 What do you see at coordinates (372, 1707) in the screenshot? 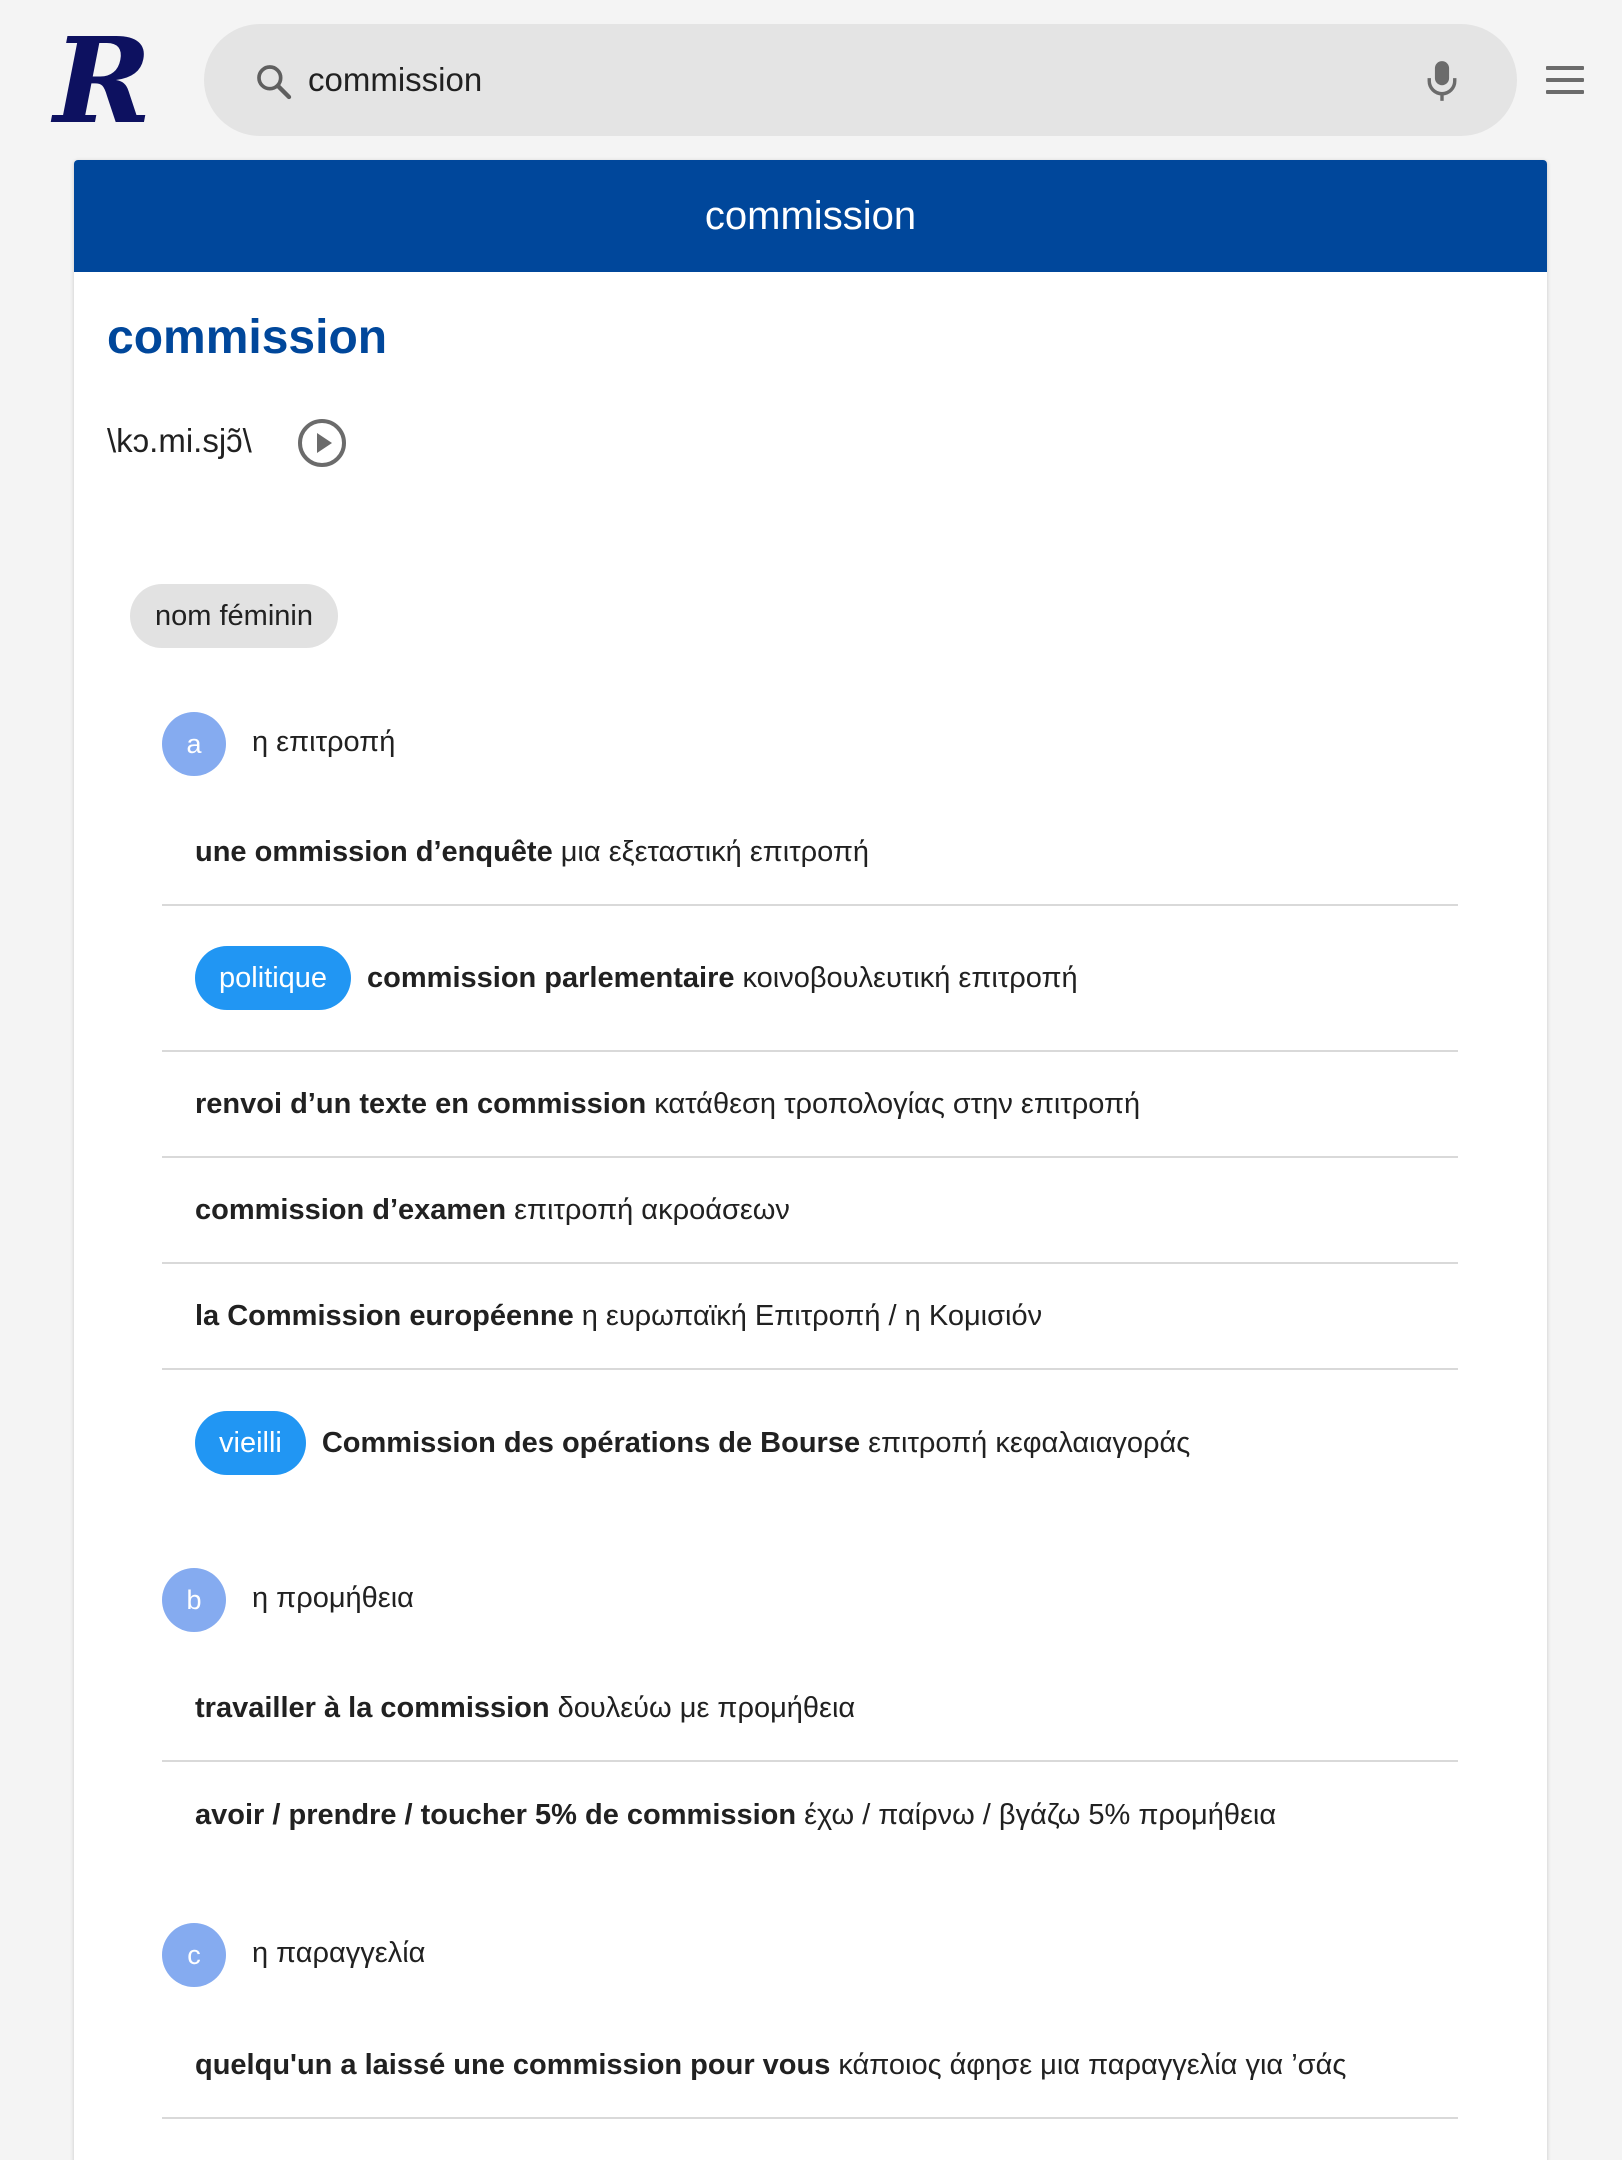
I see `example-fr: travailler à la commission` at bounding box center [372, 1707].